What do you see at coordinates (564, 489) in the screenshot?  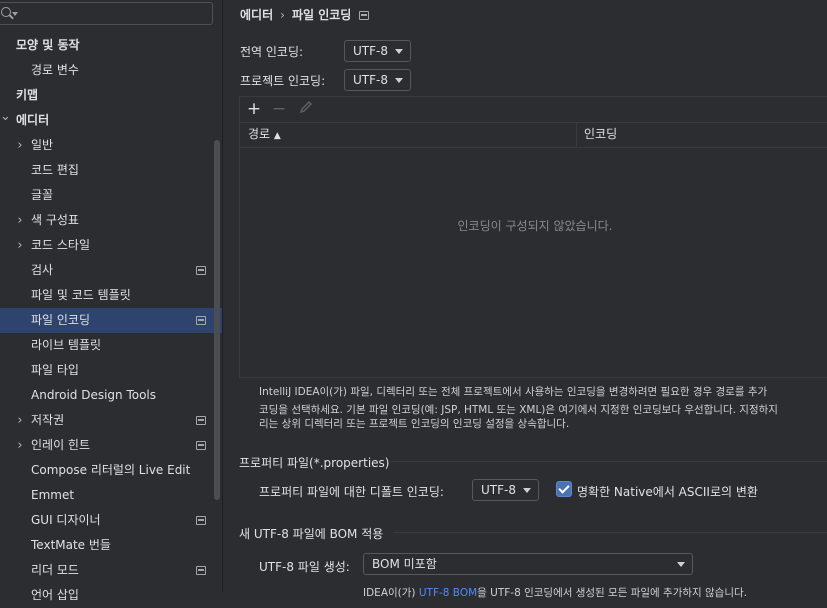 I see `native-ascii-checkbox` at bounding box center [564, 489].